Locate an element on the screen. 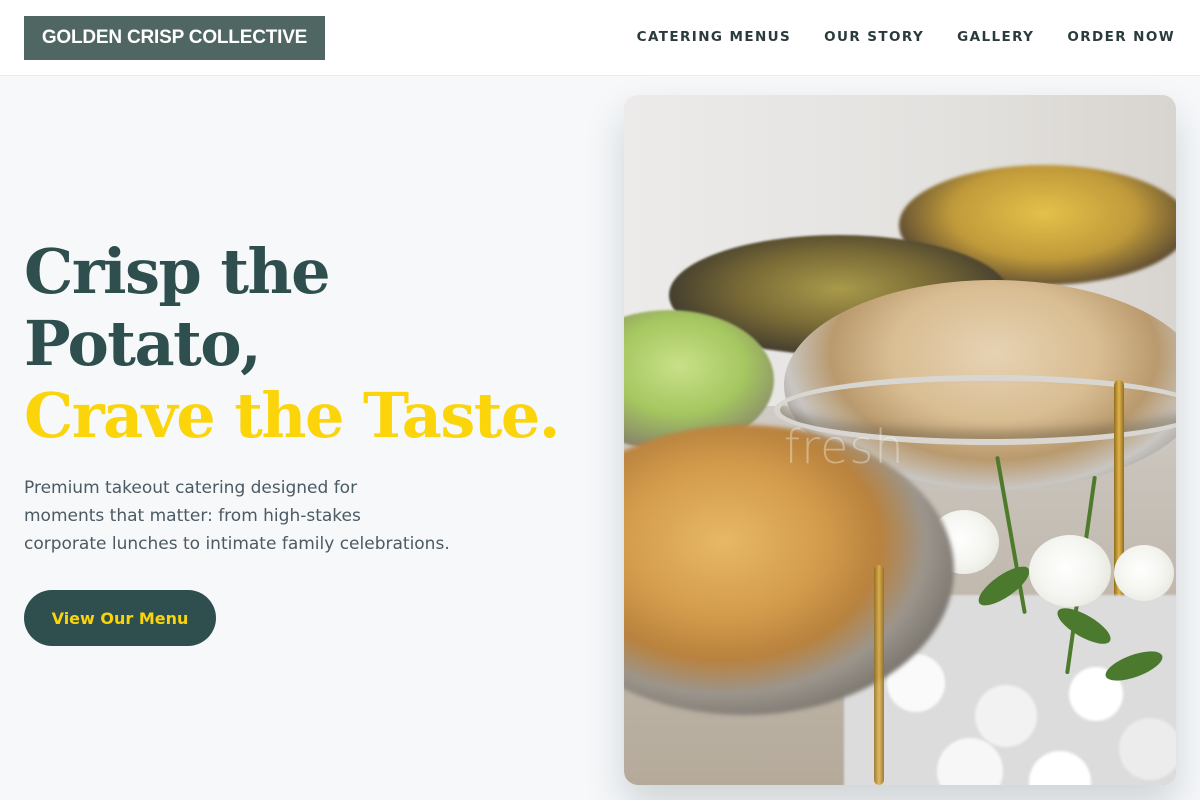 This screenshot has height=800, width=1200. nav-gallery: GALLERY is located at coordinates (995, 37).